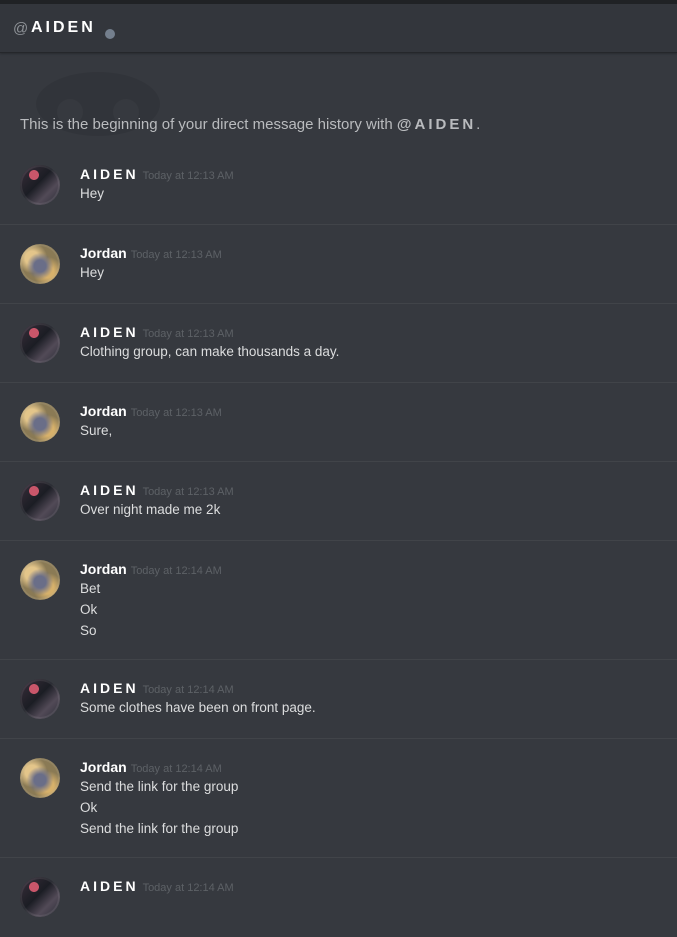 Image resolution: width=677 pixels, height=937 pixels. I want to click on message-group: Jordan Today at 12:13 AM Hey, so click(338, 264).